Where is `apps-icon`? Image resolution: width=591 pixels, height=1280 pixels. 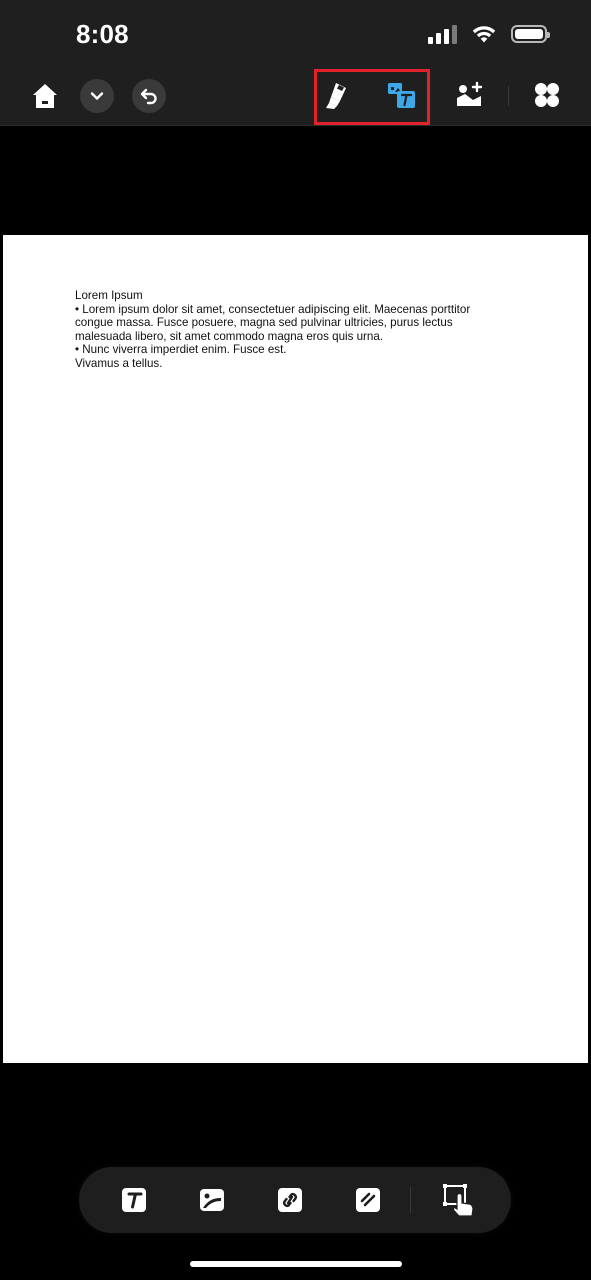 apps-icon is located at coordinates (547, 95).